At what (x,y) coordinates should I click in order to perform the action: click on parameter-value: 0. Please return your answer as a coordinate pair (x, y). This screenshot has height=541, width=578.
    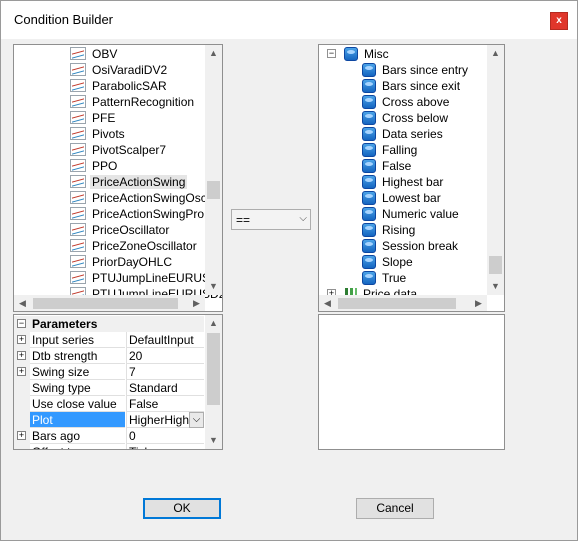
    Looking at the image, I should click on (165, 436).